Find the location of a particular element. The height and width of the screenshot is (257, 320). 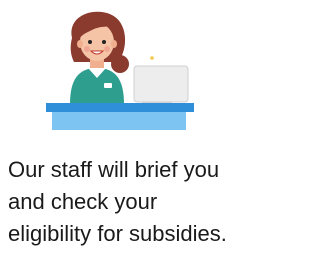

hair-bun is located at coordinates (120, 64).